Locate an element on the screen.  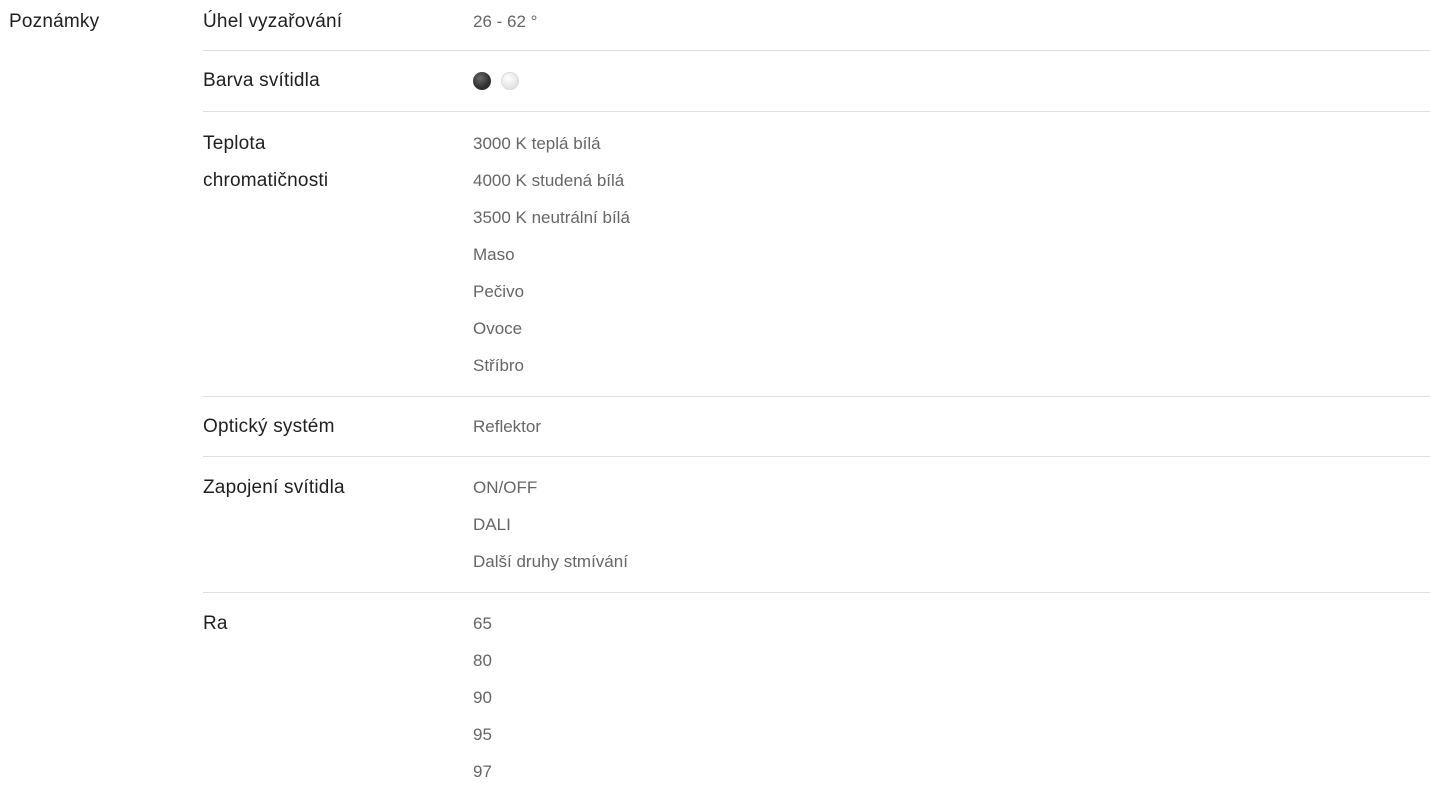
spec-values: ON/OFF DALI Další druhy stmívání is located at coordinates (951, 530).